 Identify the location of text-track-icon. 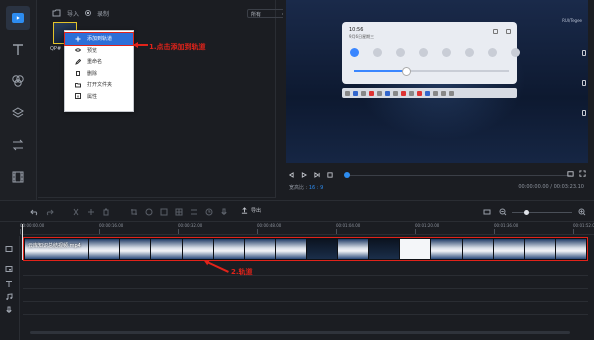
(9, 284).